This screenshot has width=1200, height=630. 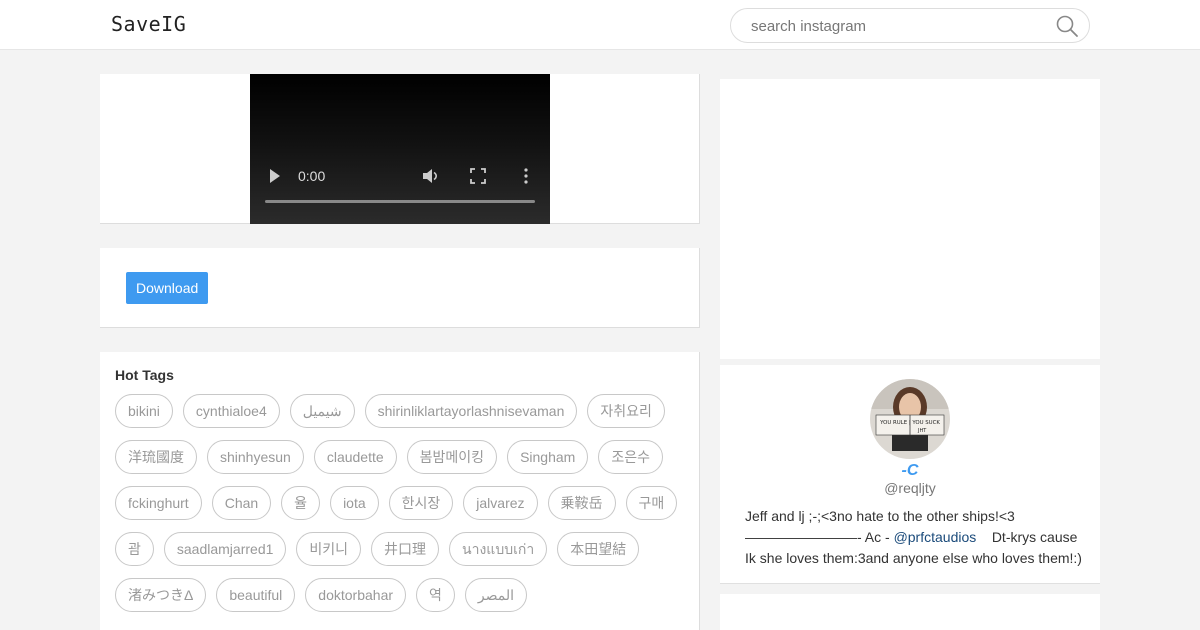 I want to click on hot-tag: 井口理, so click(x=405, y=549).